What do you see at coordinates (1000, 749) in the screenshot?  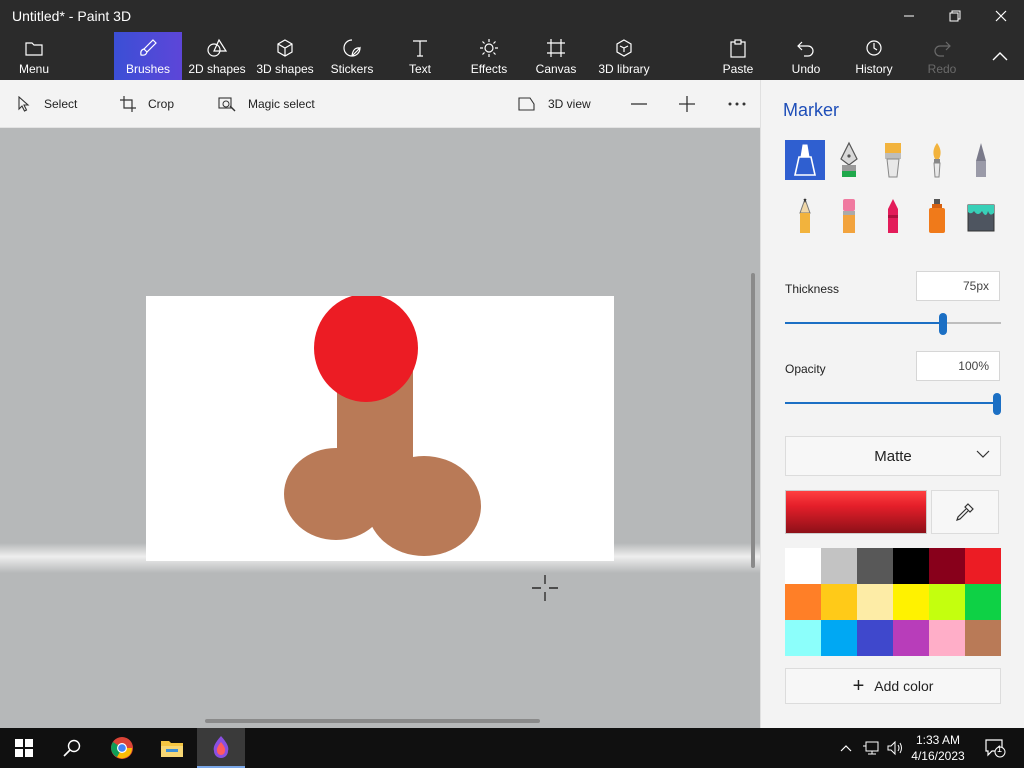 I see `notification-count: 1` at bounding box center [1000, 749].